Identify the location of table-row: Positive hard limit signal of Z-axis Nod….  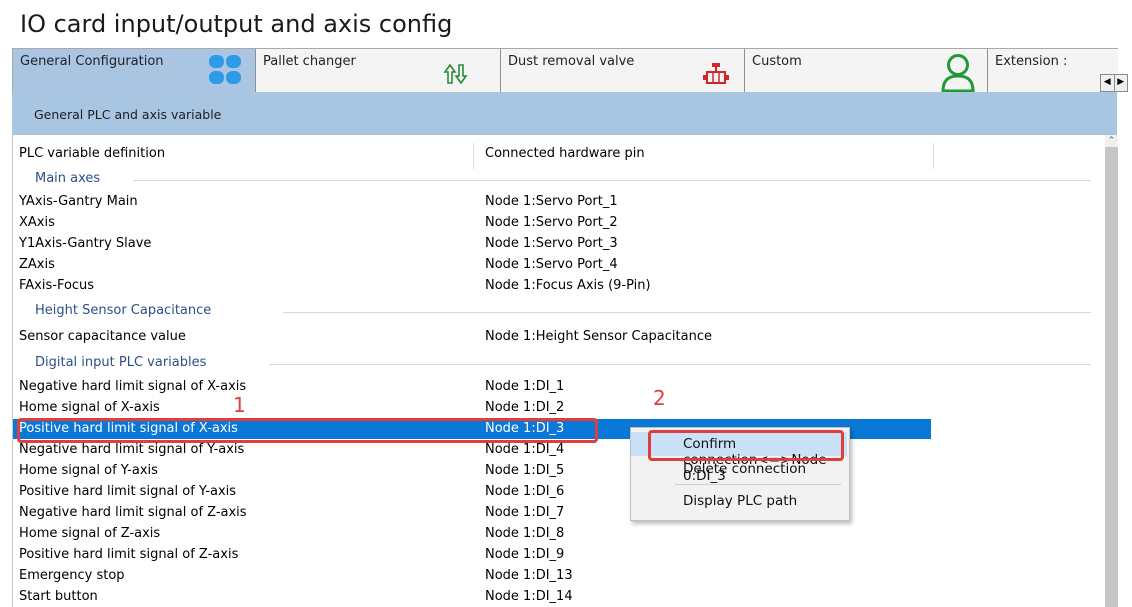
(553, 555).